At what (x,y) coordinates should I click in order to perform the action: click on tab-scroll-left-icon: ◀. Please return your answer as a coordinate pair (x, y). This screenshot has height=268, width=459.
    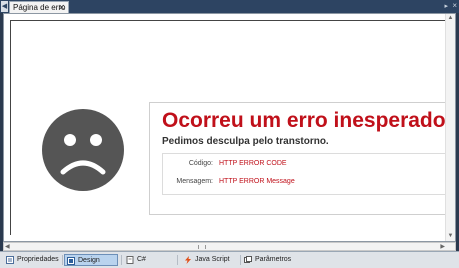
    Looking at the image, I should click on (4, 6).